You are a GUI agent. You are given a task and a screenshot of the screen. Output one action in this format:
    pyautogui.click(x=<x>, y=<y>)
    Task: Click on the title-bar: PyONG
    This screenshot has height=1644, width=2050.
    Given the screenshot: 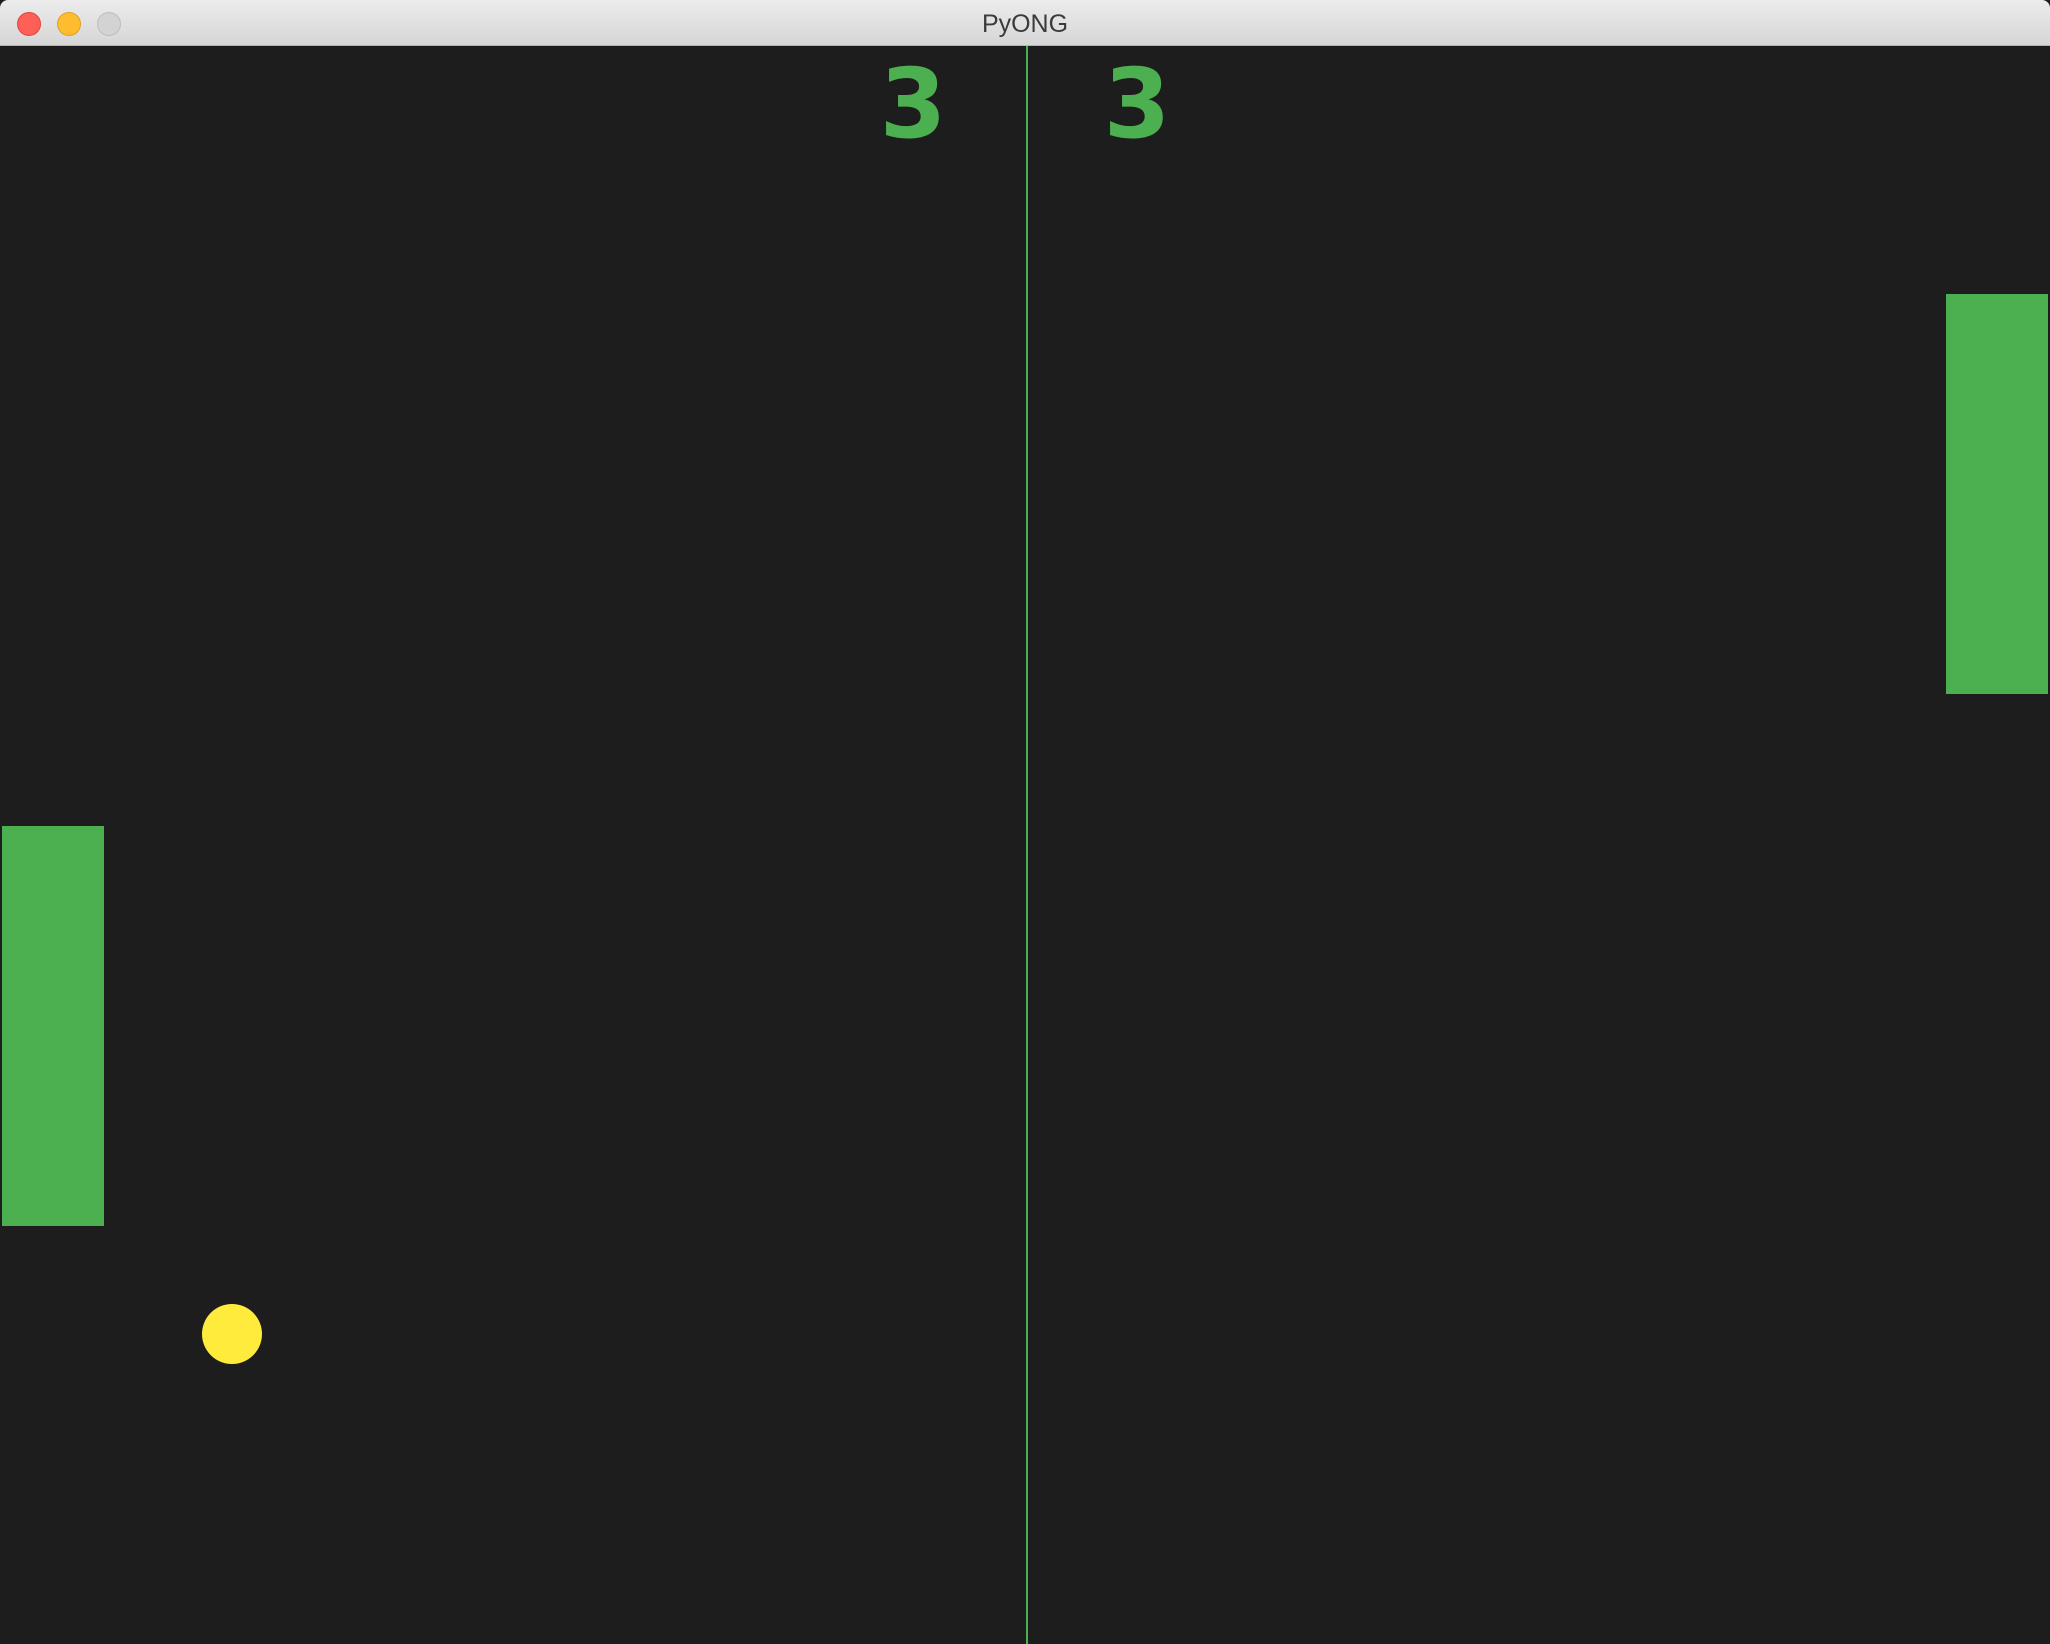 What is the action you would take?
    pyautogui.click(x=1025, y=23)
    